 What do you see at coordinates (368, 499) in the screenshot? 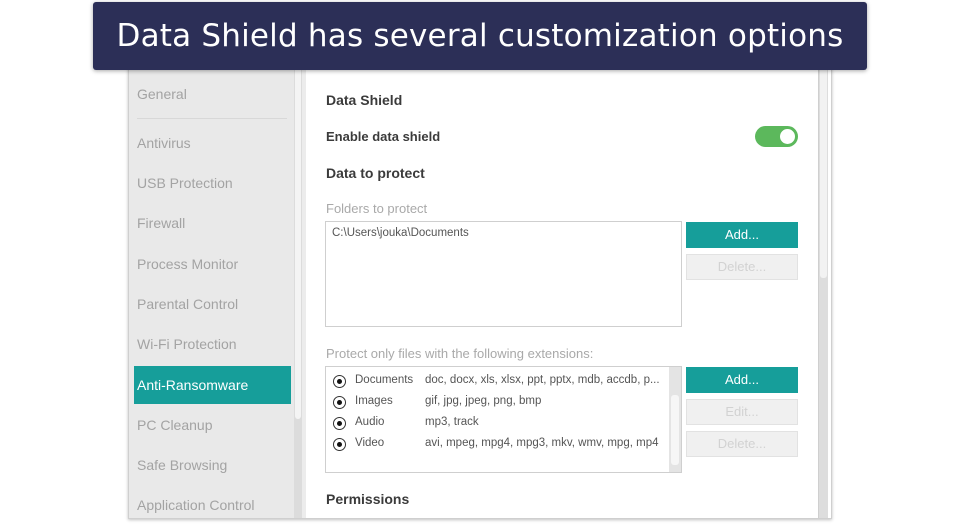
I see `permissions-title: Permissions` at bounding box center [368, 499].